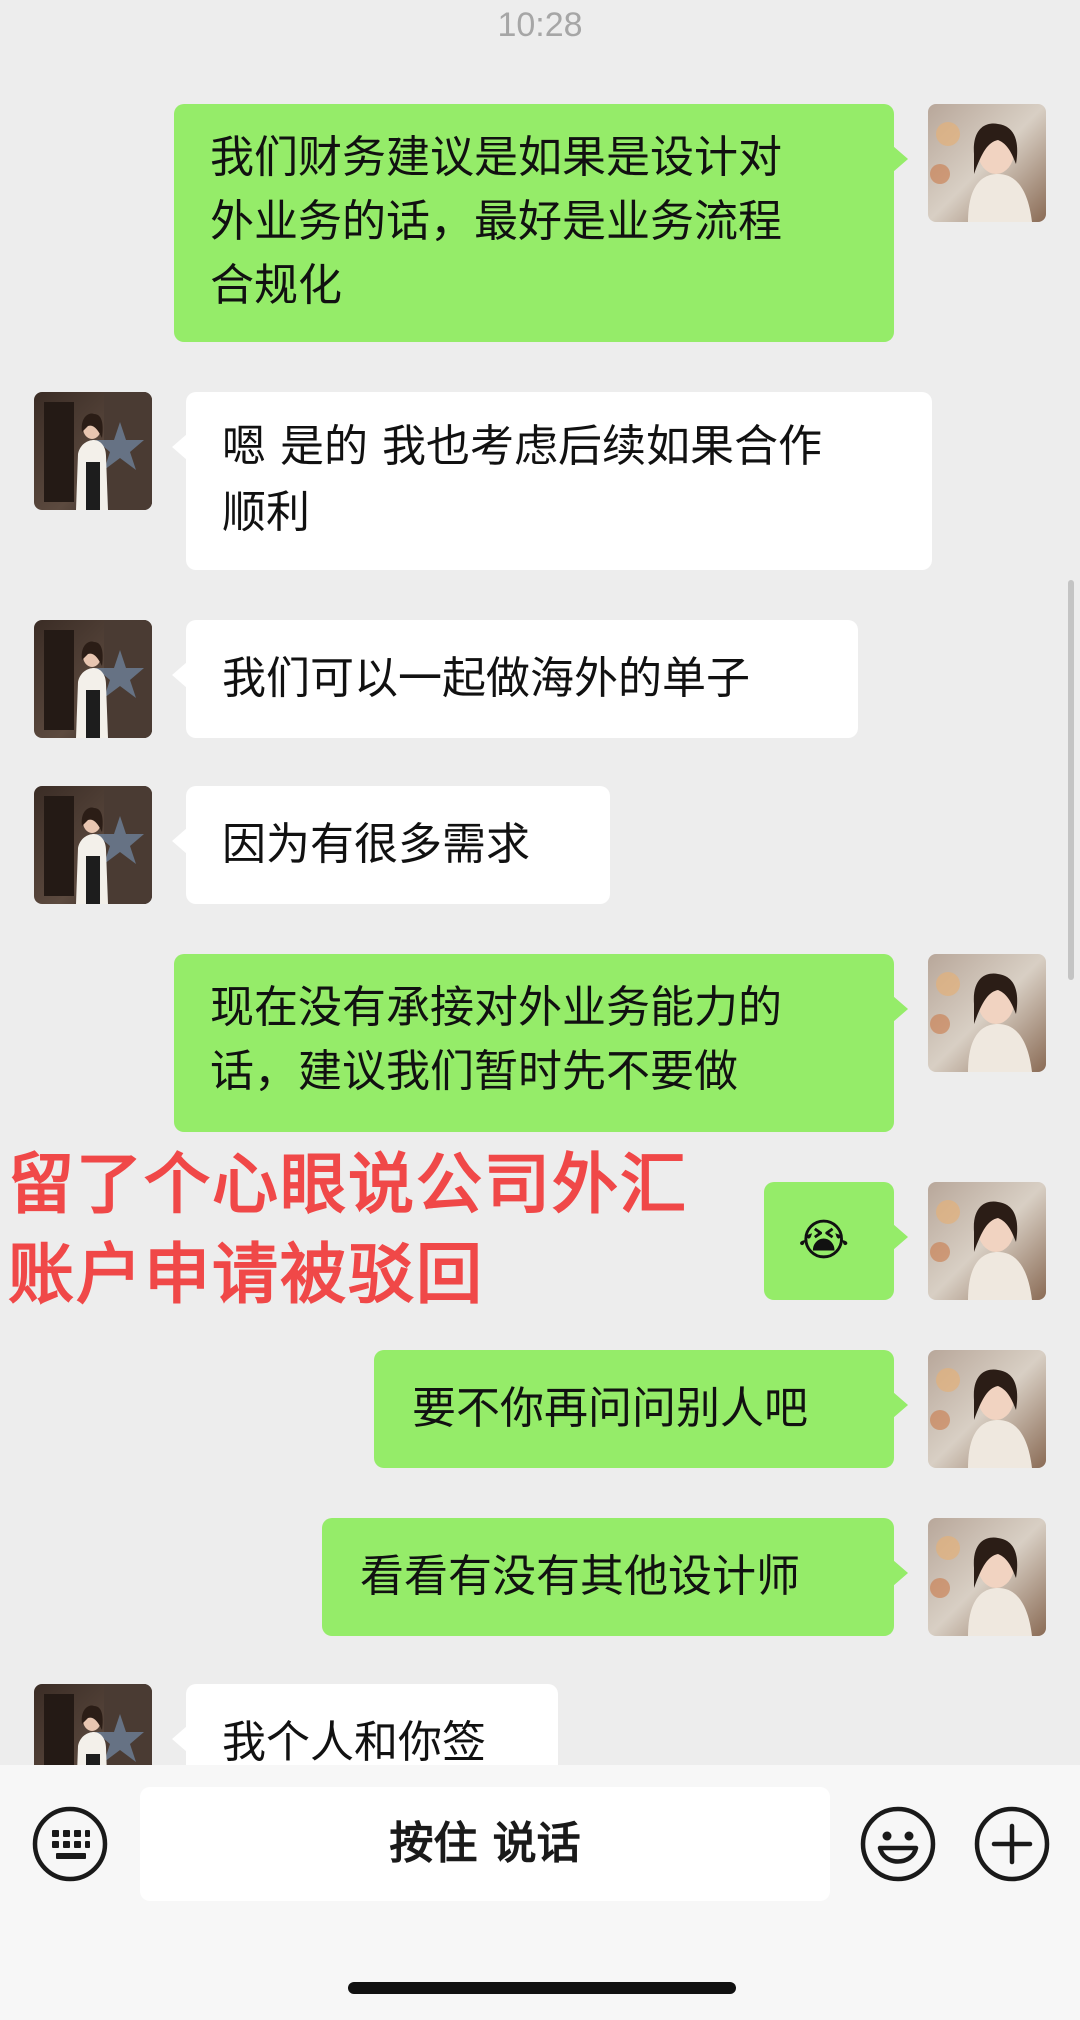 Image resolution: width=1080 pixels, height=2020 pixels. I want to click on chat-scrollbar, so click(1071, 780).